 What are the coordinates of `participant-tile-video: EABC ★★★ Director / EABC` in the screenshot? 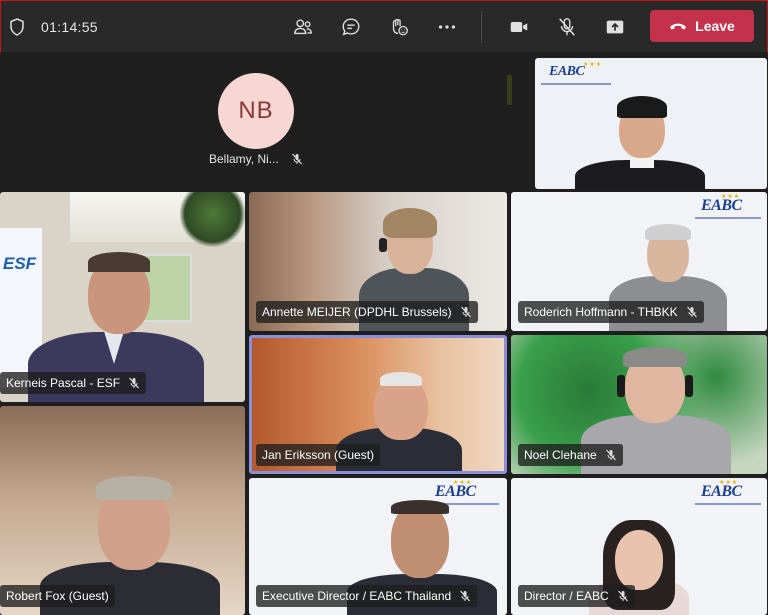 It's located at (639, 546).